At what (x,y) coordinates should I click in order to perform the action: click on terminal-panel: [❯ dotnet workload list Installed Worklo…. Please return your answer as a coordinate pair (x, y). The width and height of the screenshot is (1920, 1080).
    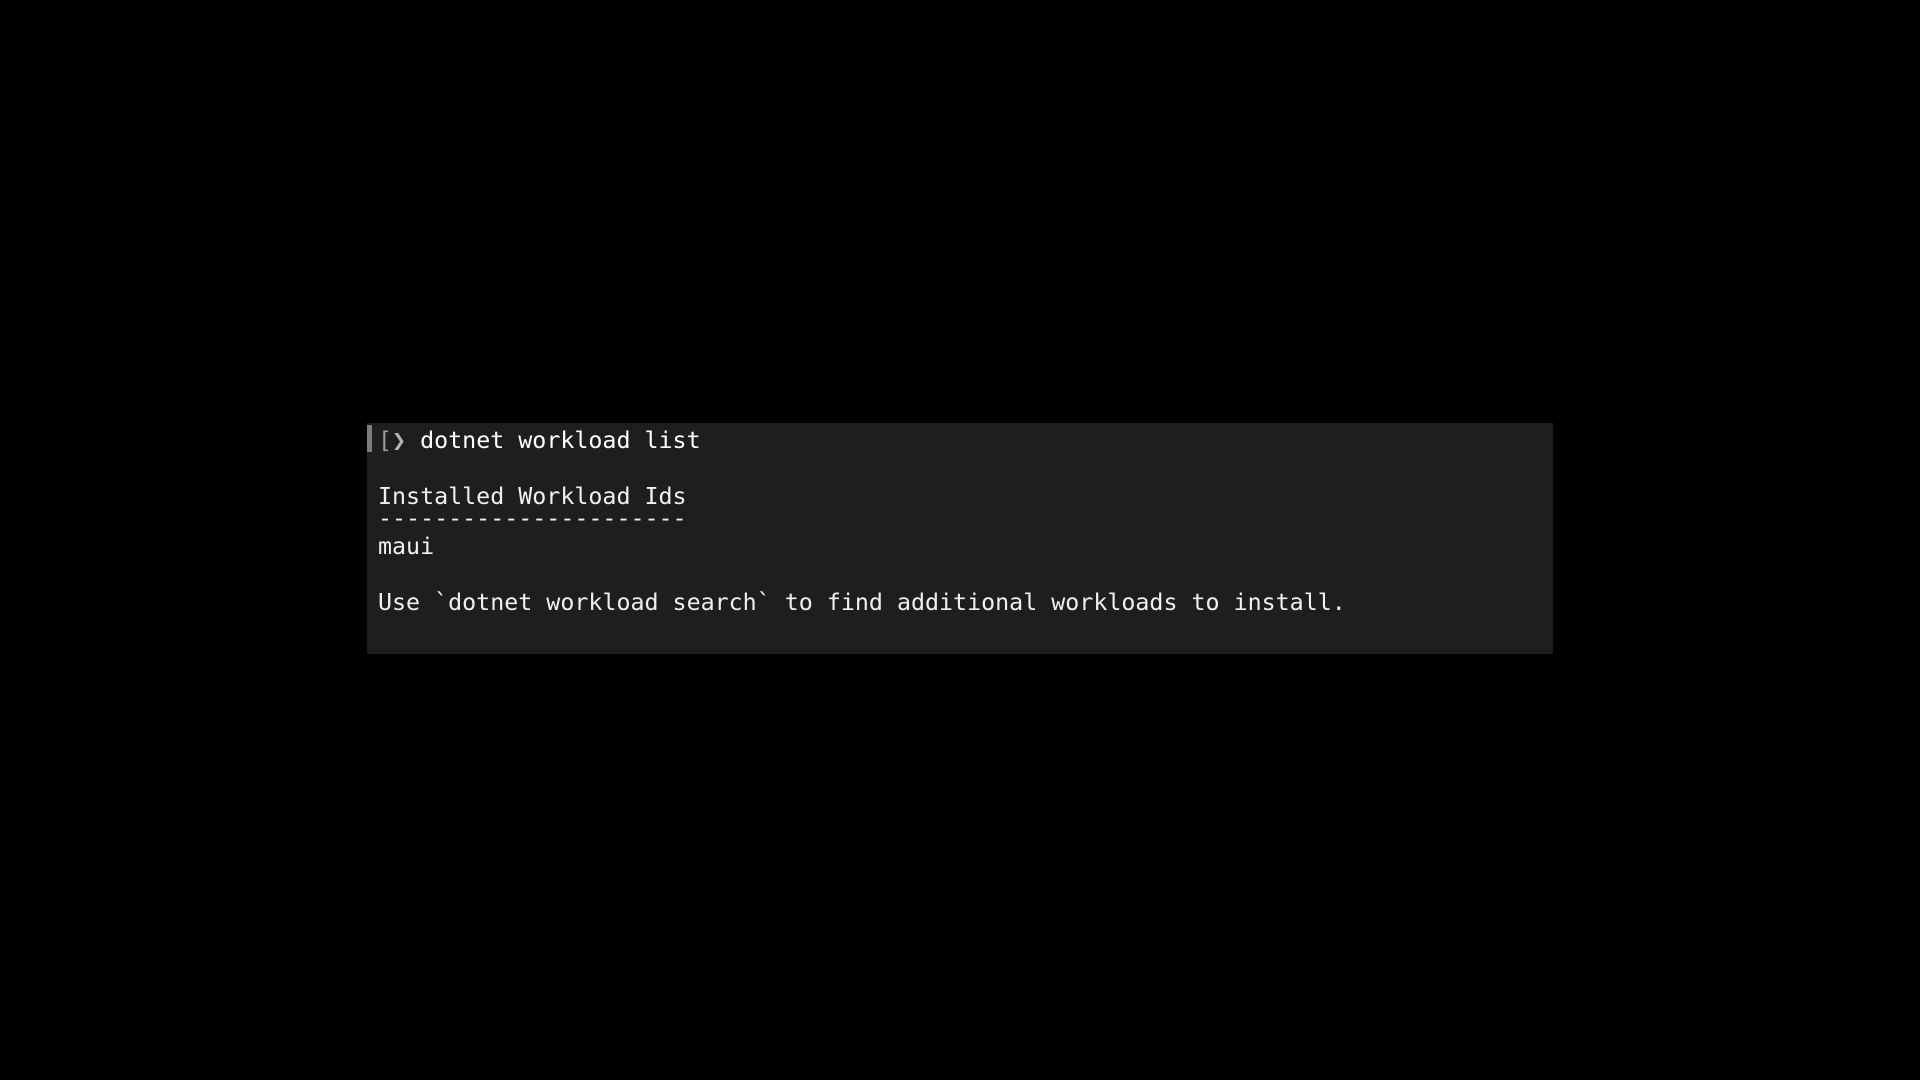
    Looking at the image, I should click on (960, 538).